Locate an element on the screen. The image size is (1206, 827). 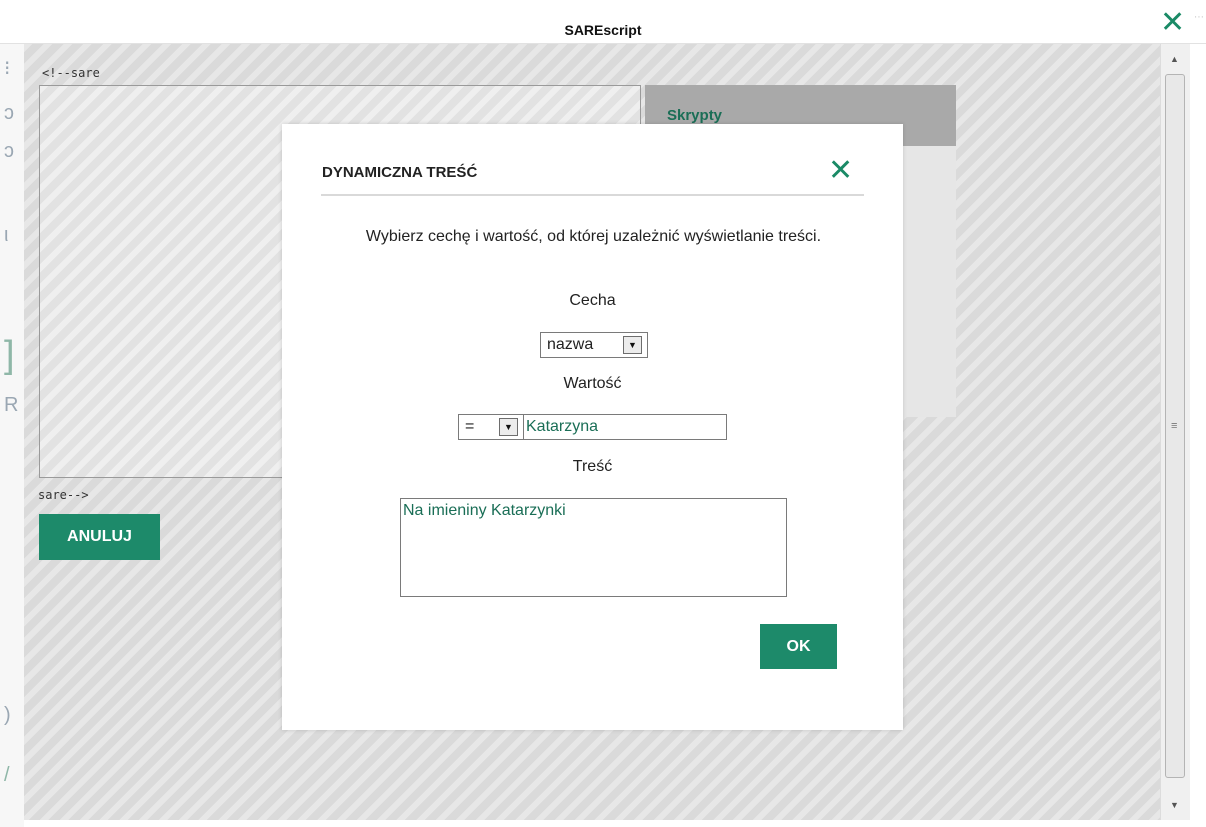
operator-select-value: = is located at coordinates (470, 426).